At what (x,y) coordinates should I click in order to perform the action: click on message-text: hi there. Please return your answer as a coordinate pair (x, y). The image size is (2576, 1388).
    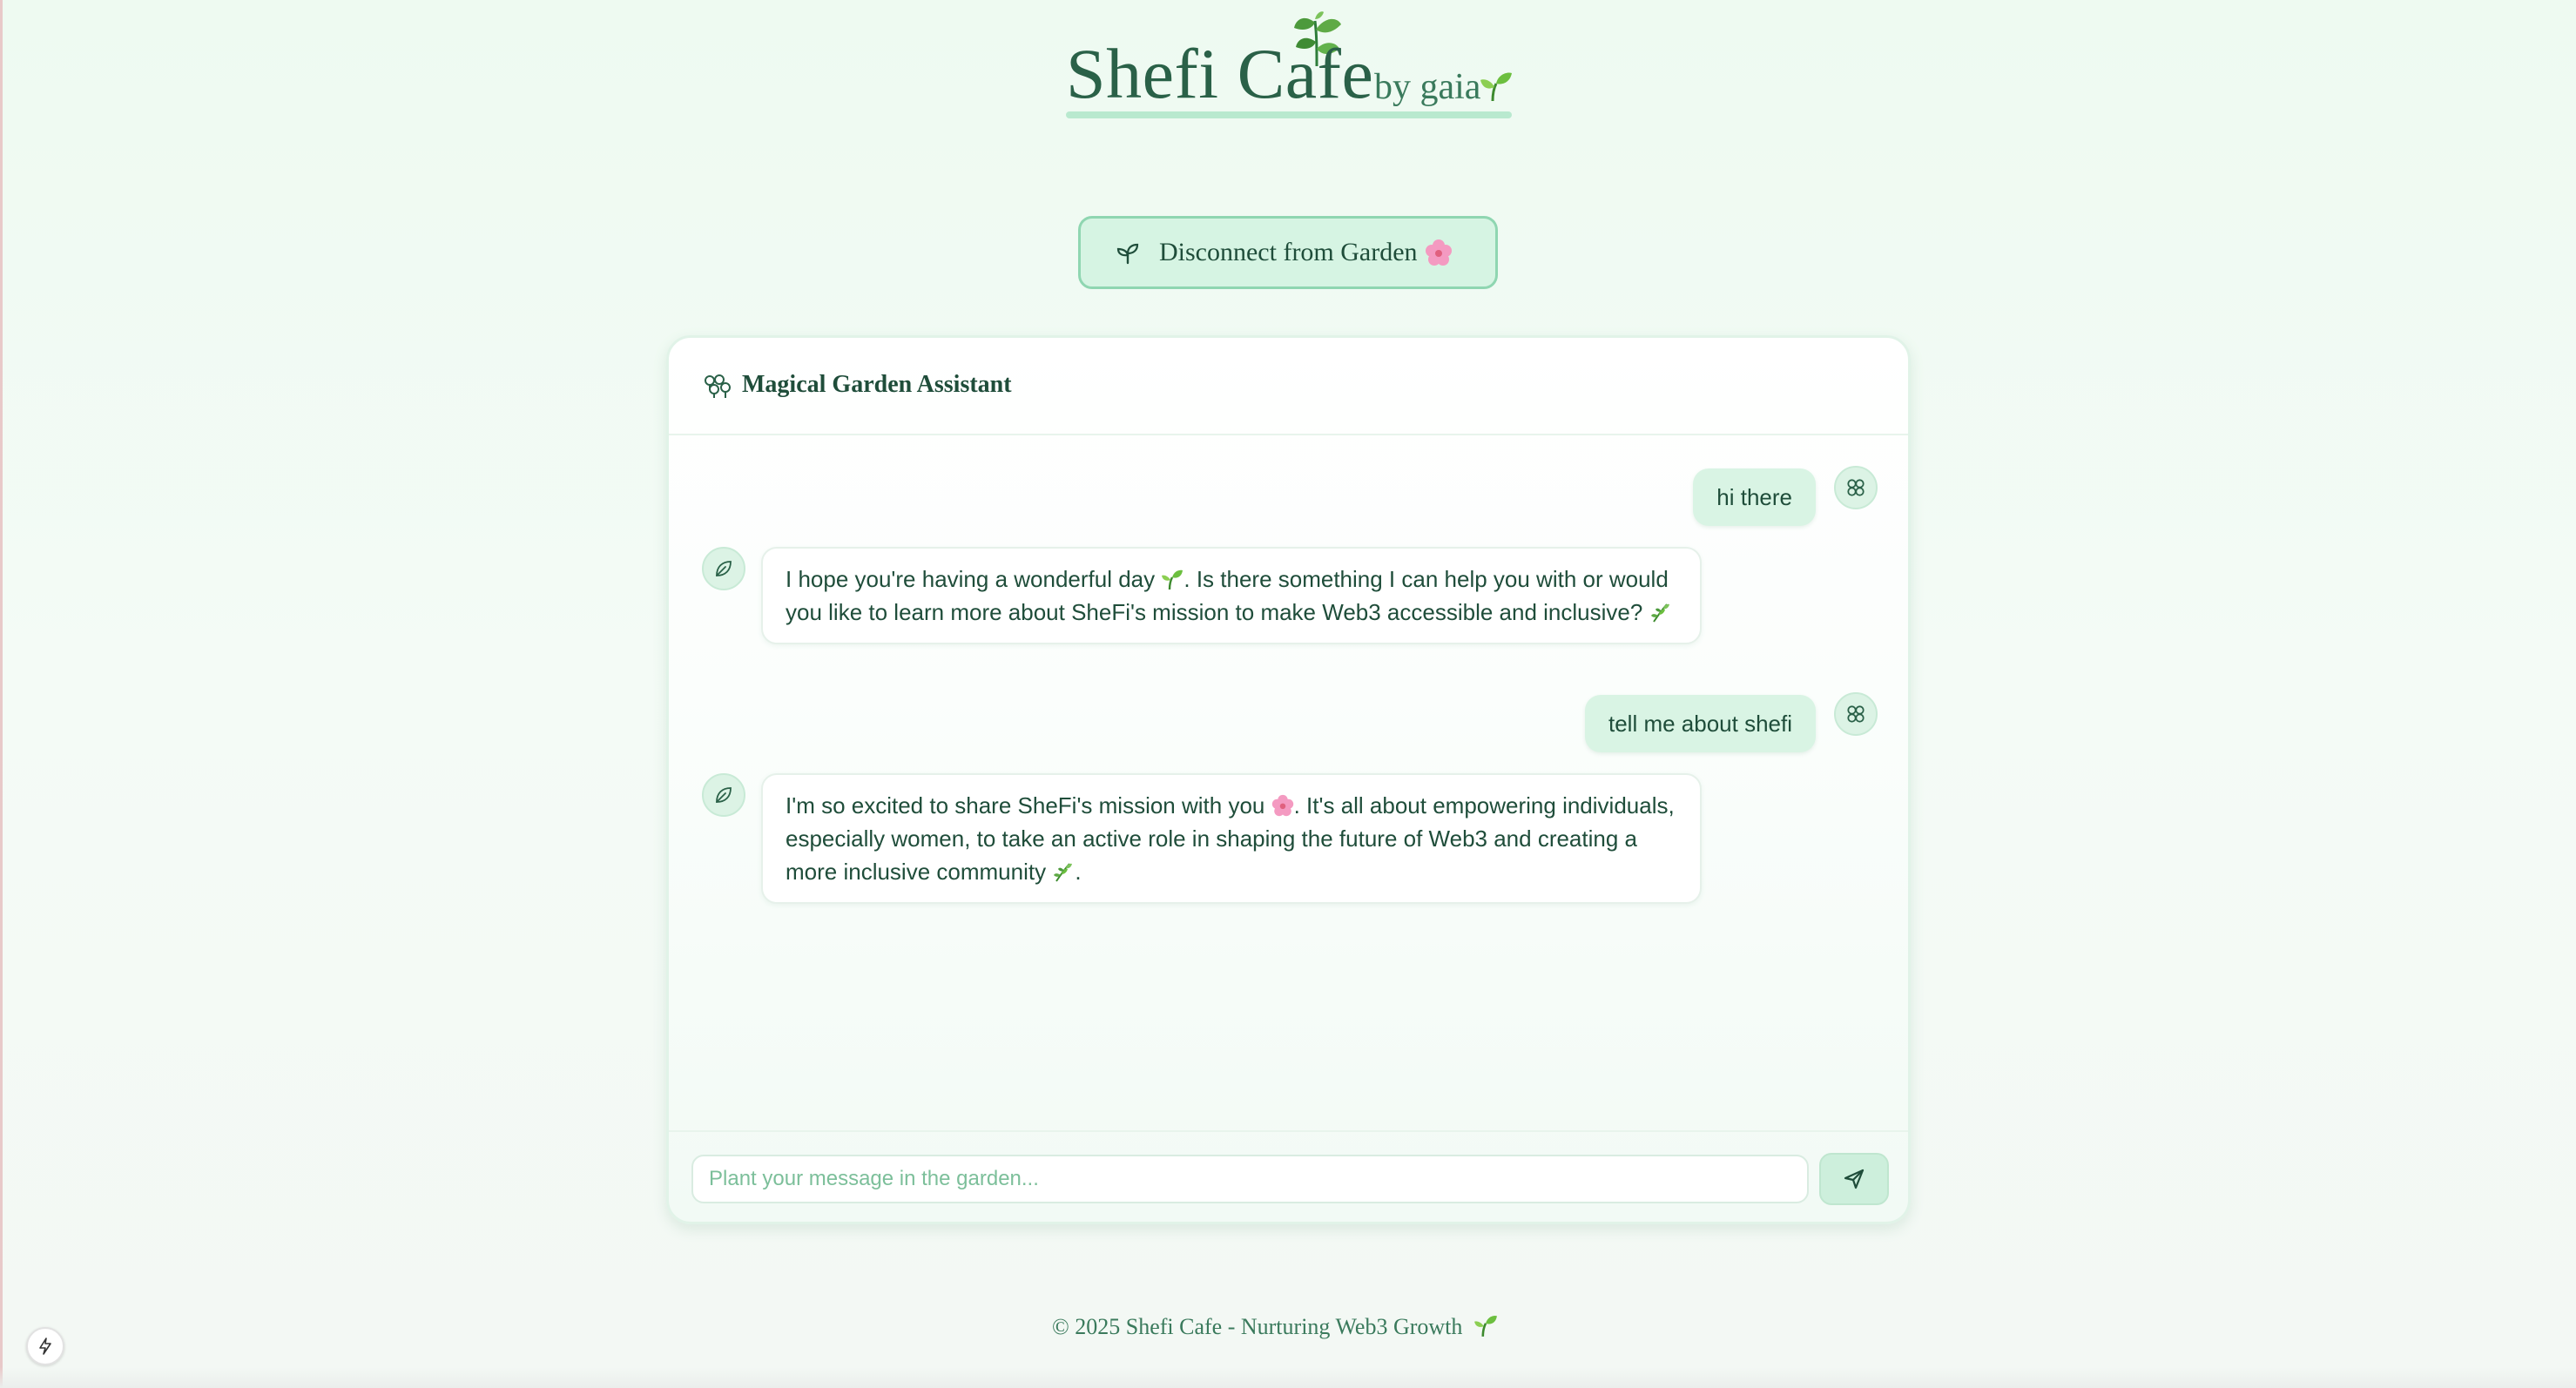
    Looking at the image, I should click on (1754, 497).